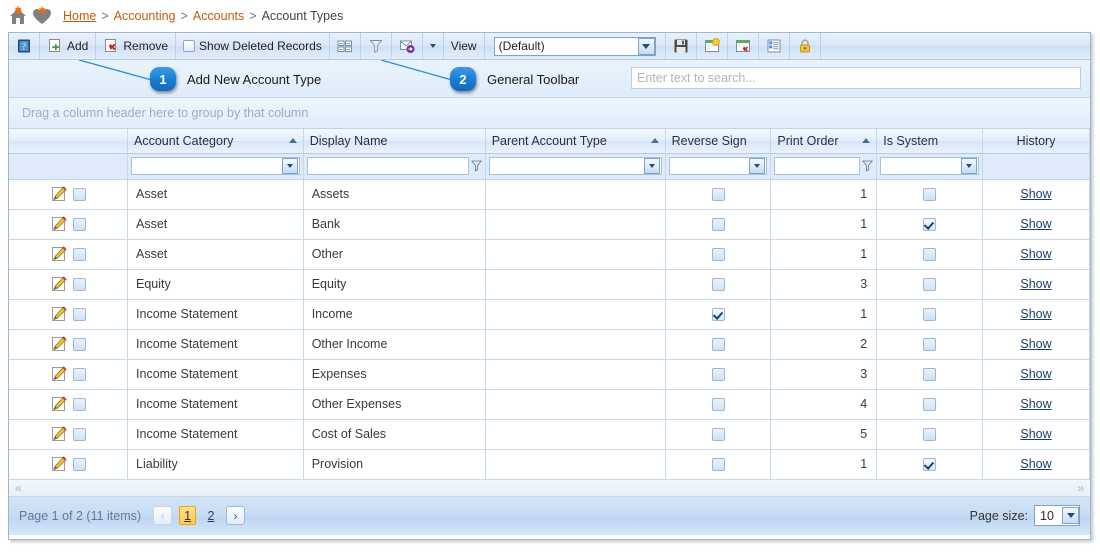 The image size is (1100, 552). What do you see at coordinates (407, 46) in the screenshot?
I see `export-button` at bounding box center [407, 46].